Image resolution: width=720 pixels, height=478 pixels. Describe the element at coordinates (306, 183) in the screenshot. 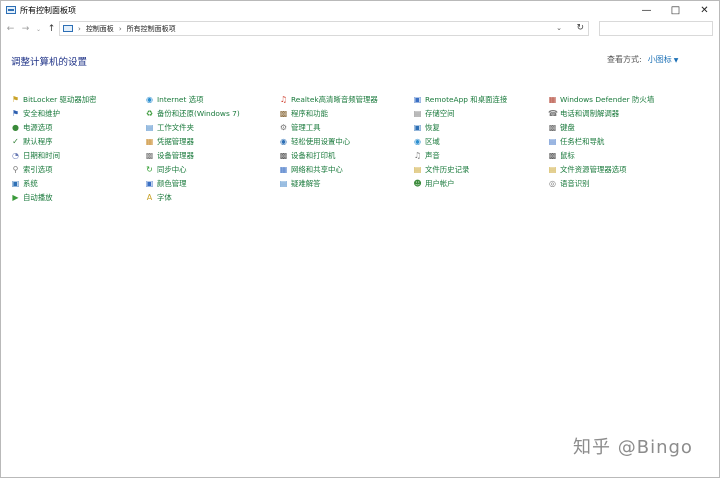

I see `control-panel-item-label: 疑难解答` at that location.